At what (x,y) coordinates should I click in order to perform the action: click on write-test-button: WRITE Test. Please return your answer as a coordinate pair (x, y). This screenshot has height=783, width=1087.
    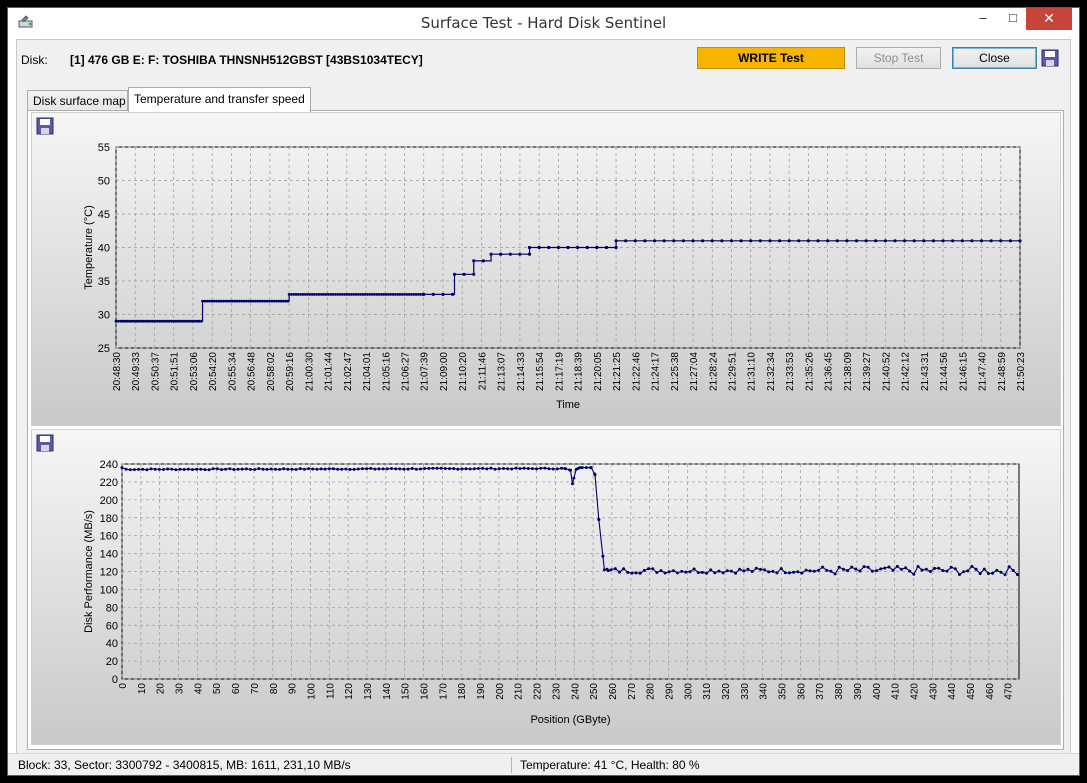
    Looking at the image, I should click on (771, 58).